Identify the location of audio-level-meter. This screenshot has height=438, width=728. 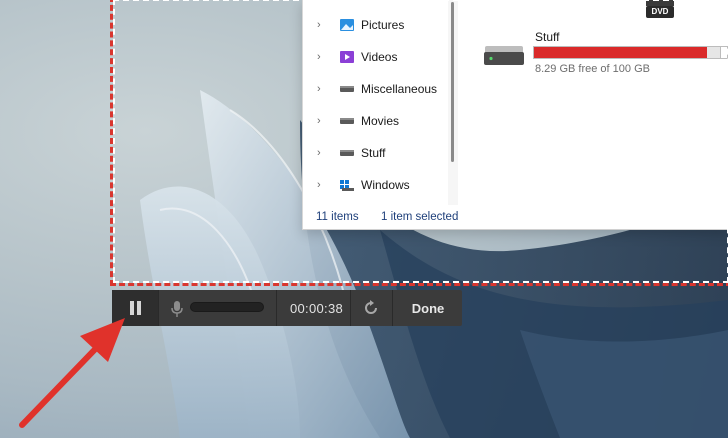
(227, 307).